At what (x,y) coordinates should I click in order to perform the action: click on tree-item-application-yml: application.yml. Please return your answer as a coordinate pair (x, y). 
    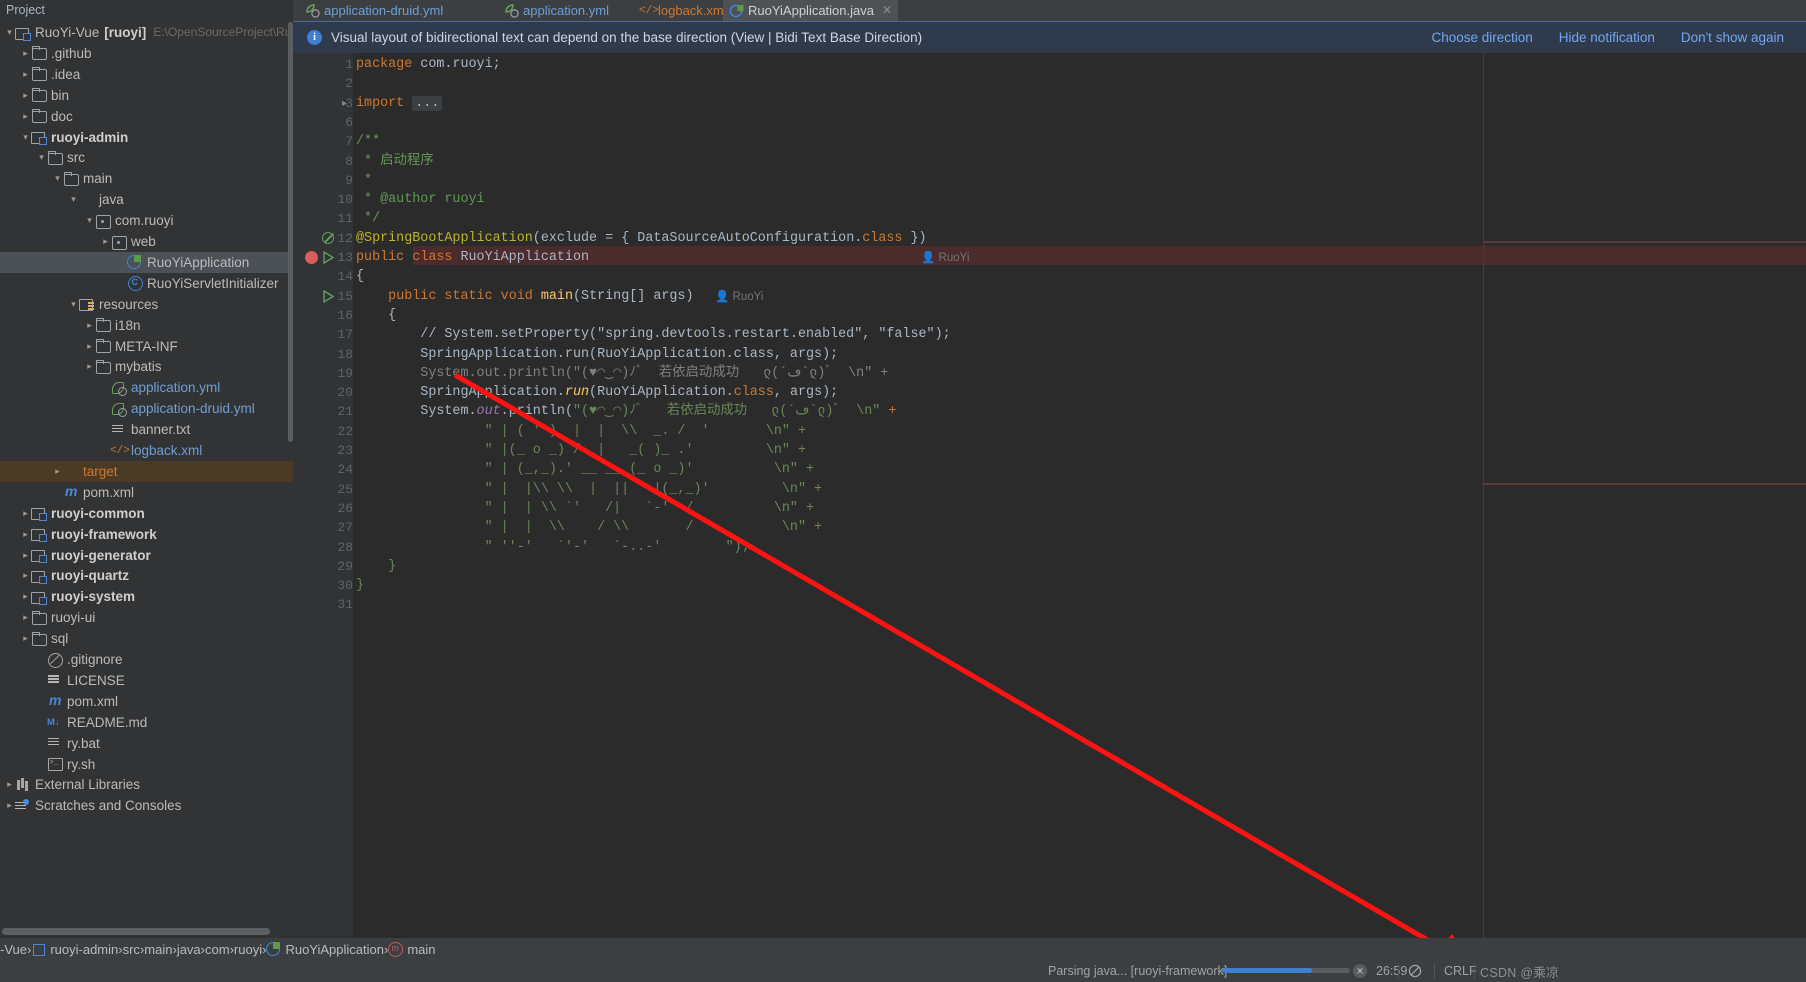
    Looking at the image, I should click on (146, 387).